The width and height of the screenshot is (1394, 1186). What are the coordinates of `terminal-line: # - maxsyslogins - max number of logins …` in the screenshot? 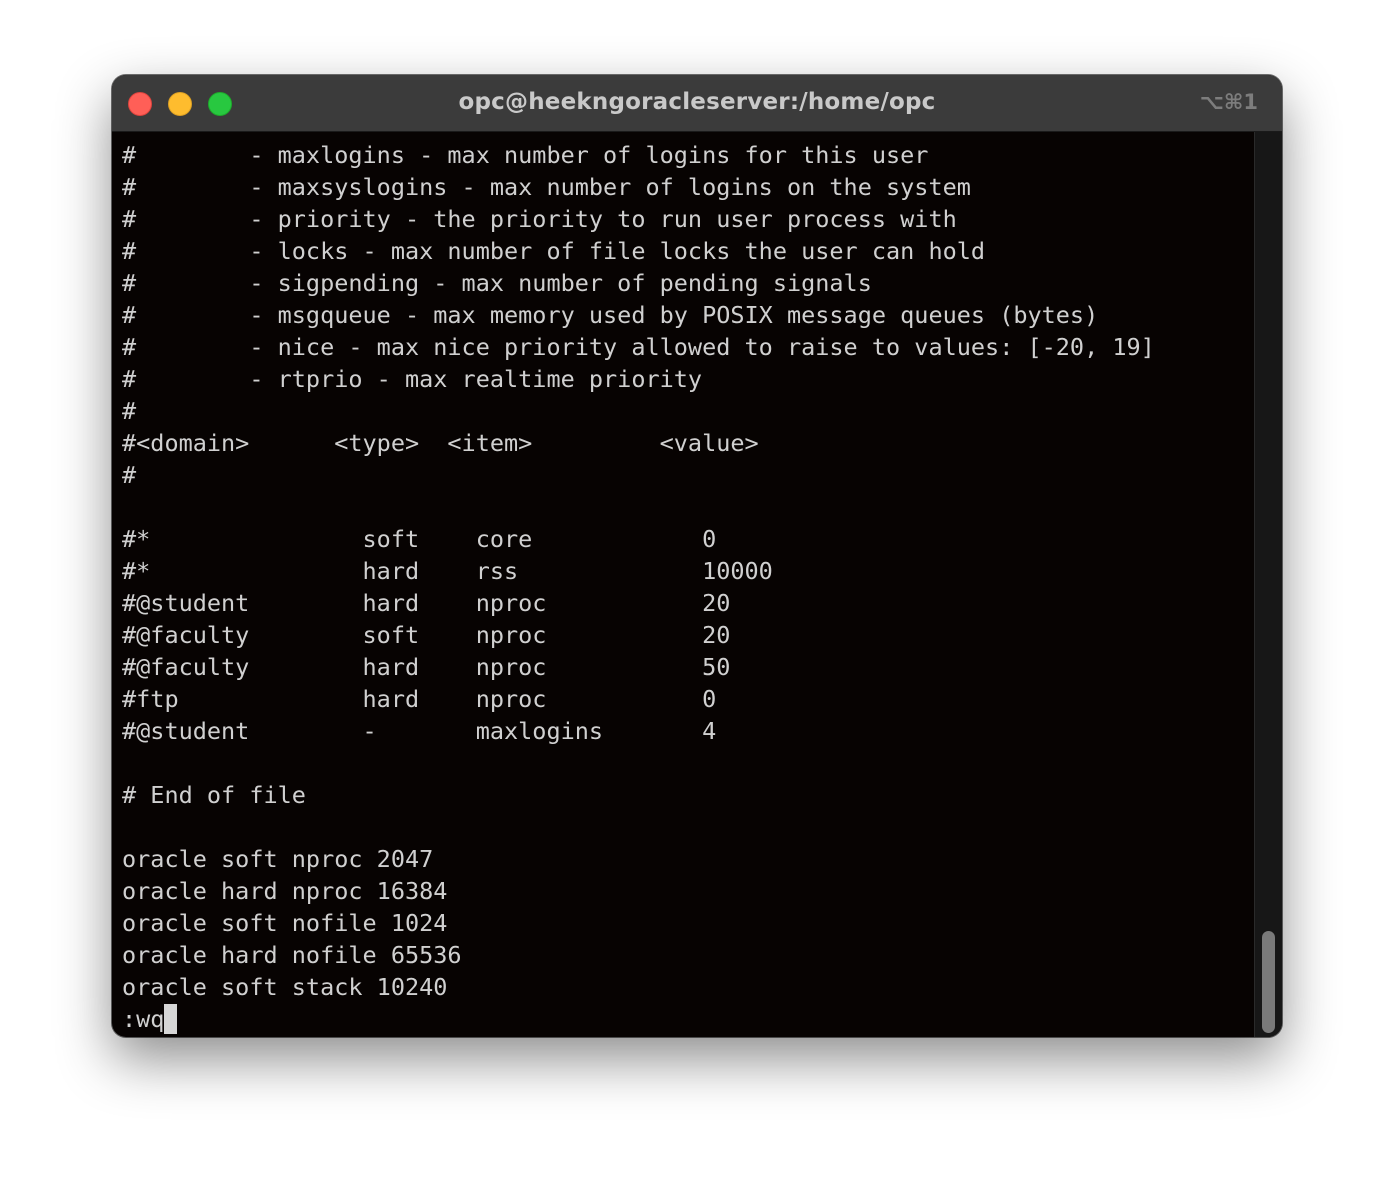 It's located at (546, 187).